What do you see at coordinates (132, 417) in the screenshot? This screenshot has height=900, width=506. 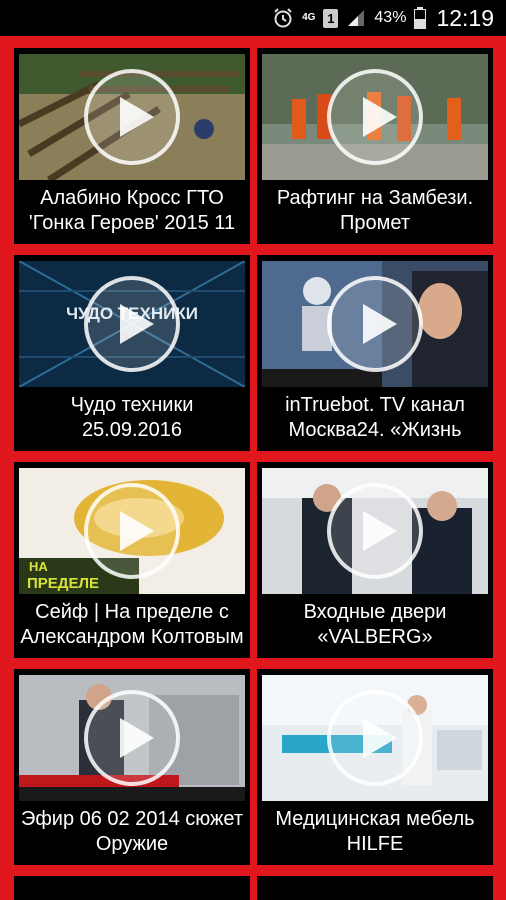 I see `video-title: Чудо техники 25.09.2016` at bounding box center [132, 417].